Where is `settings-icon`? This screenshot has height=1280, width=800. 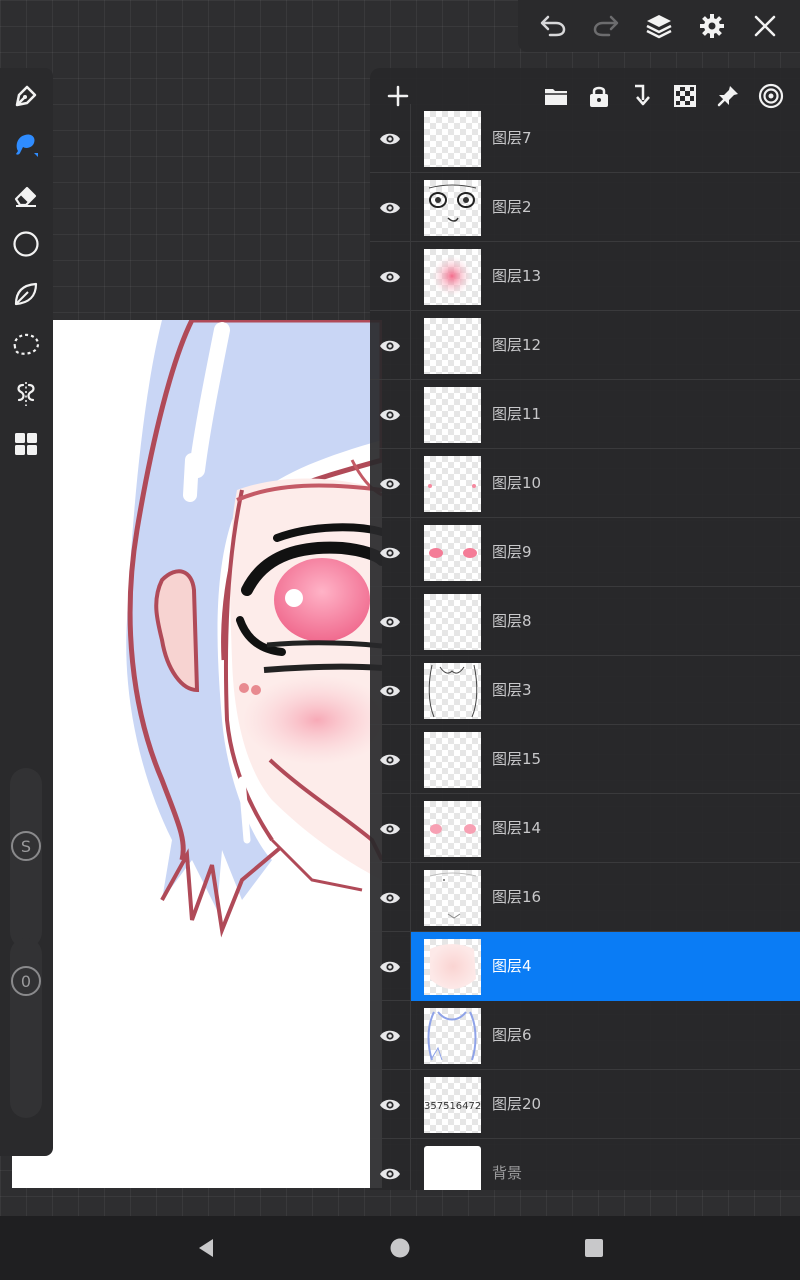
settings-icon is located at coordinates (712, 26).